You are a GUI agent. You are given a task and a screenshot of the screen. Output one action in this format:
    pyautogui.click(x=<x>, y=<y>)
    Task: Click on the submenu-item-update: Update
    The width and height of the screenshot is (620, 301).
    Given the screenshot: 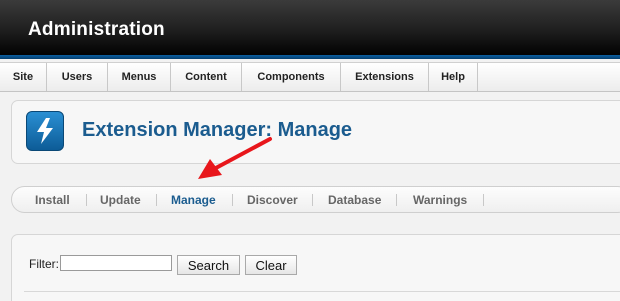 What is the action you would take?
    pyautogui.click(x=120, y=200)
    